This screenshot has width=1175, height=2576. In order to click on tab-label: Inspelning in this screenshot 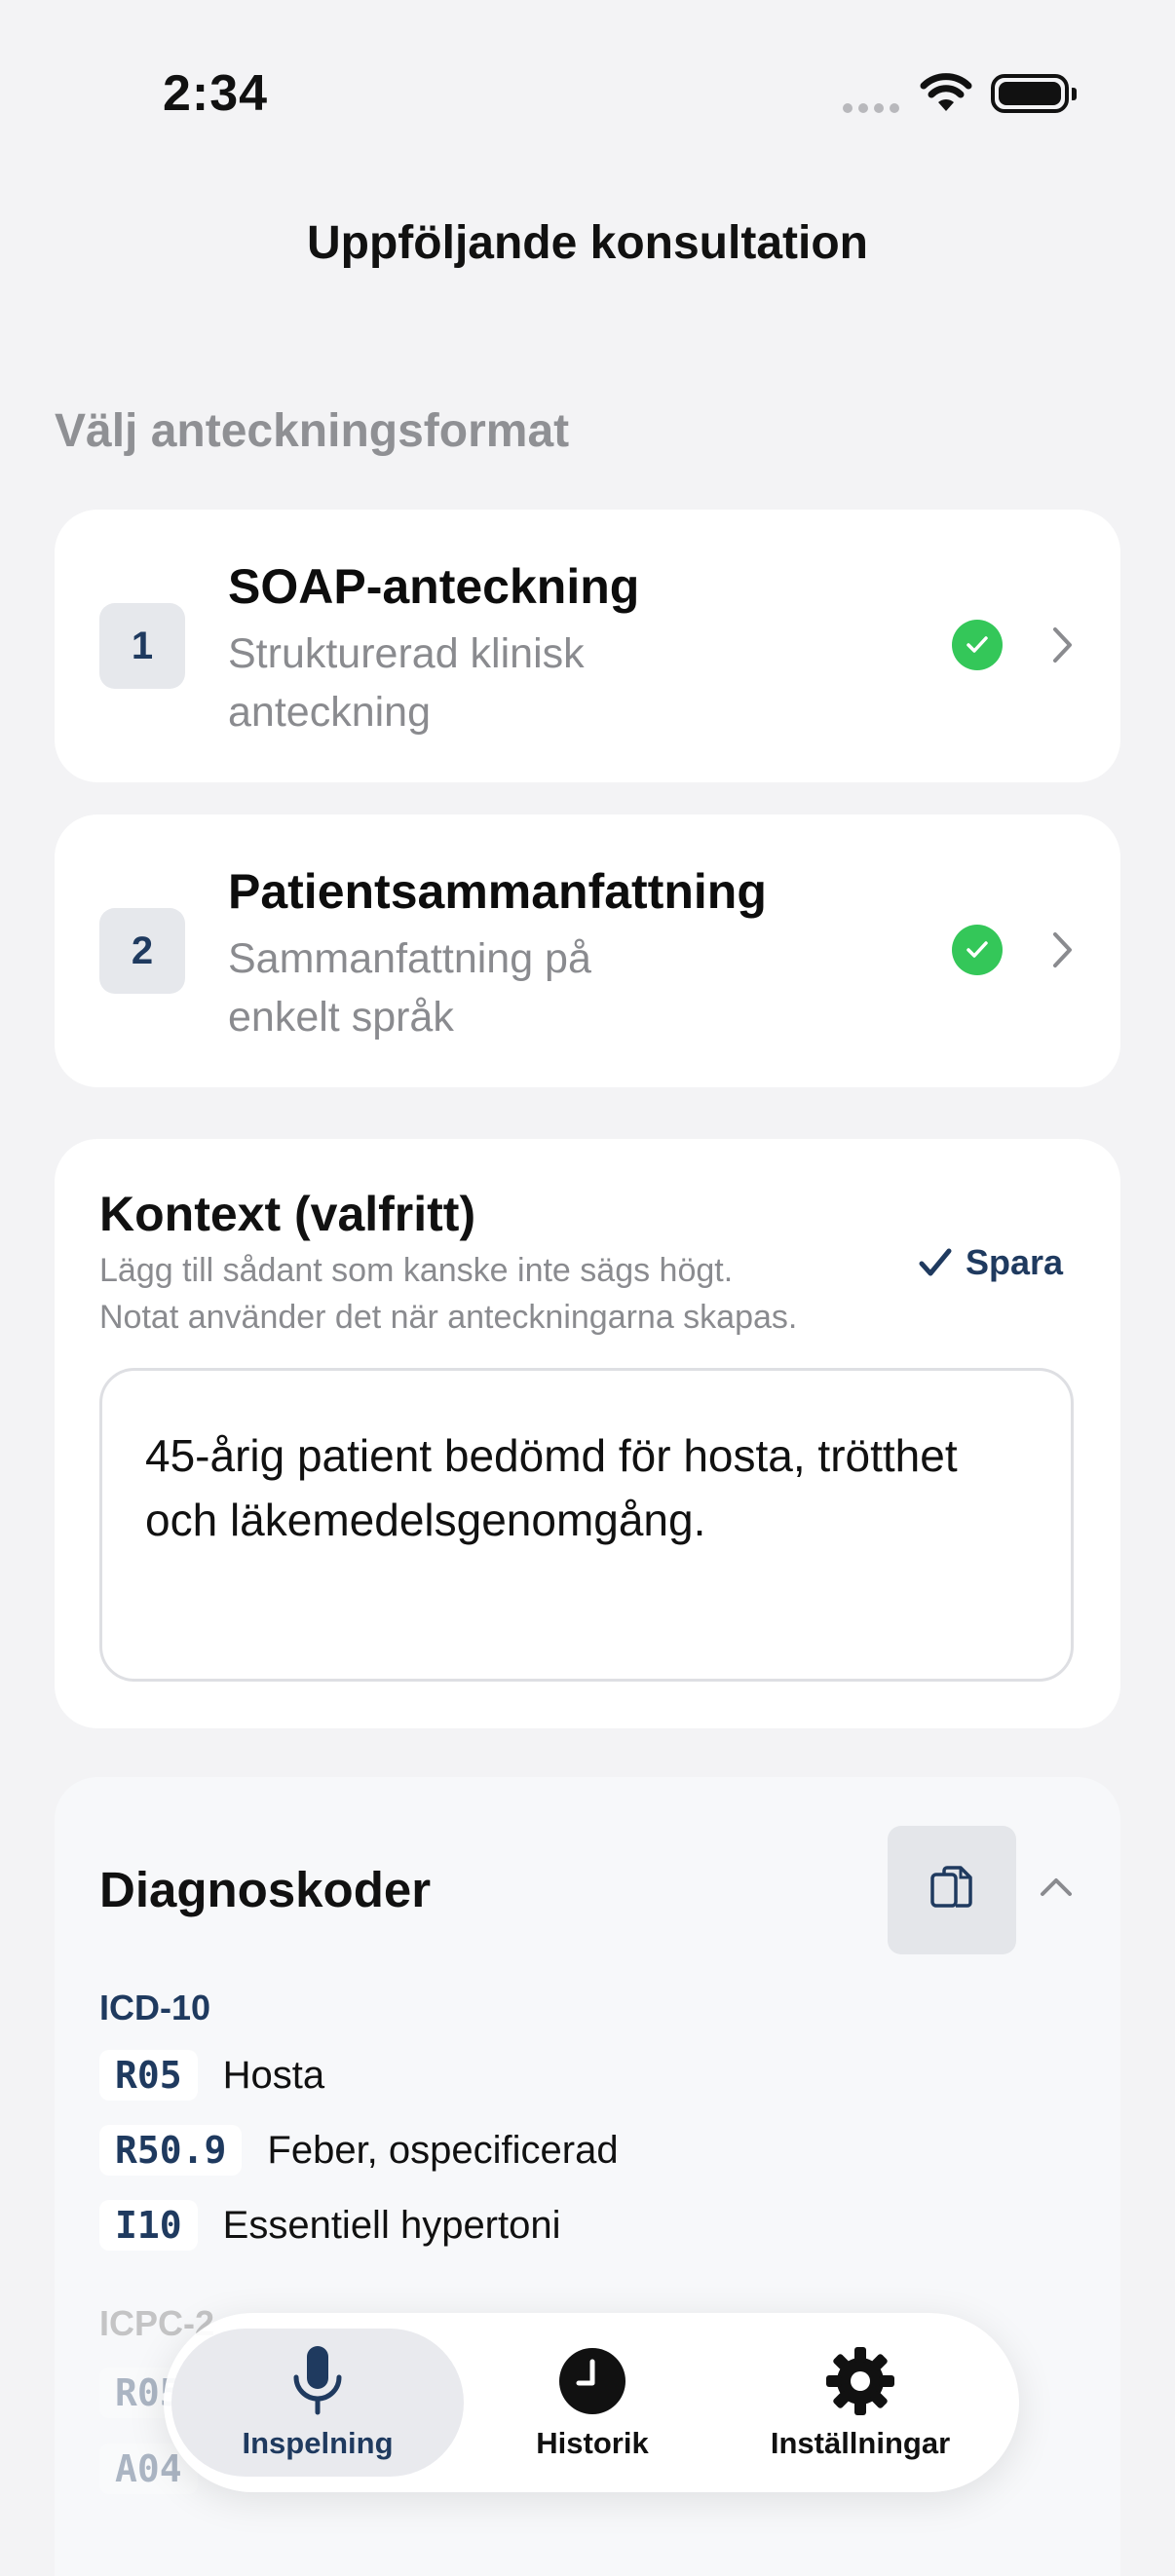, I will do `click(318, 2443)`.